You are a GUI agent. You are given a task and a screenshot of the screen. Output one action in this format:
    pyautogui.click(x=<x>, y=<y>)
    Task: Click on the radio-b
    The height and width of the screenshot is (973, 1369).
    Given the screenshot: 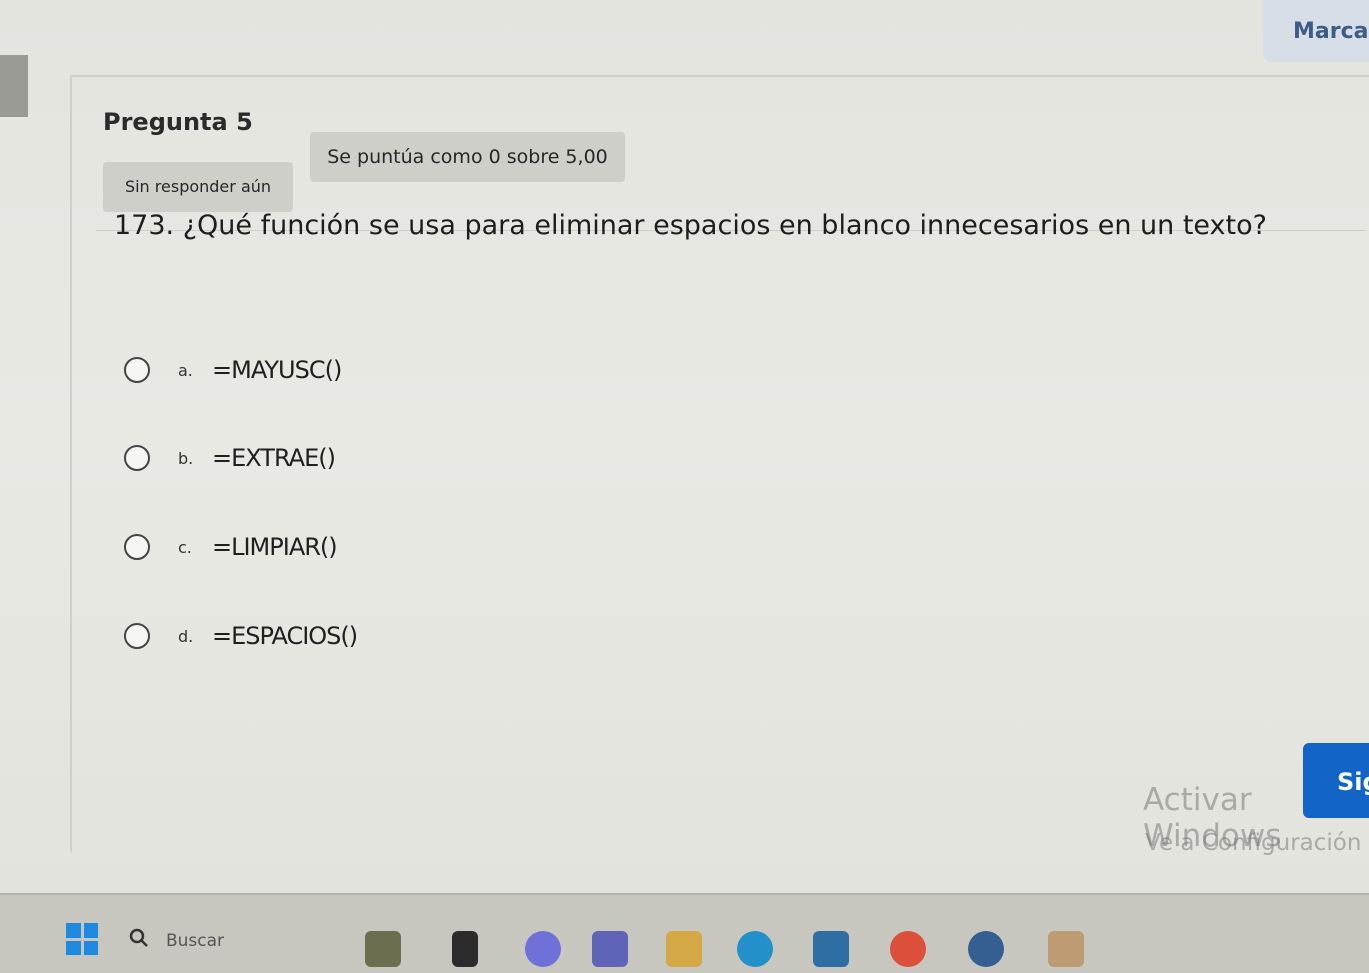 What is the action you would take?
    pyautogui.click(x=137, y=458)
    